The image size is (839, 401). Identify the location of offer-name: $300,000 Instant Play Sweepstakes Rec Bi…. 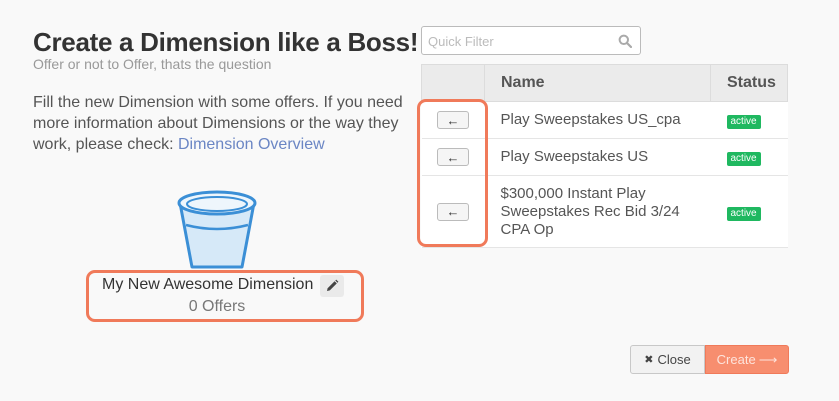
(597, 211).